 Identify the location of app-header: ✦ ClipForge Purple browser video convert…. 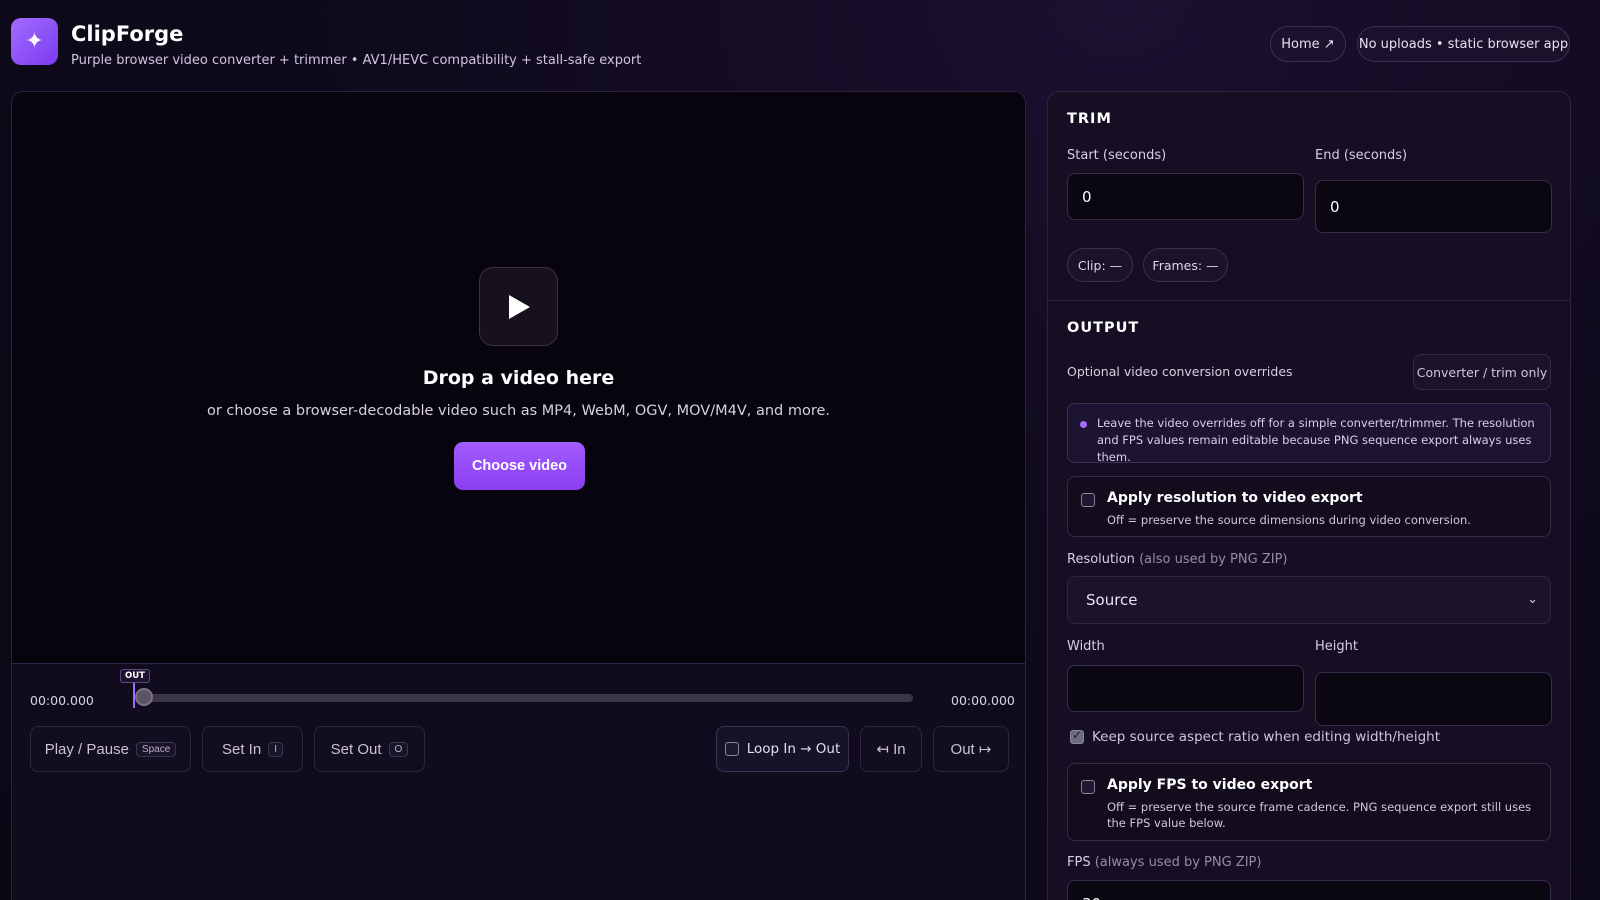
(791, 43).